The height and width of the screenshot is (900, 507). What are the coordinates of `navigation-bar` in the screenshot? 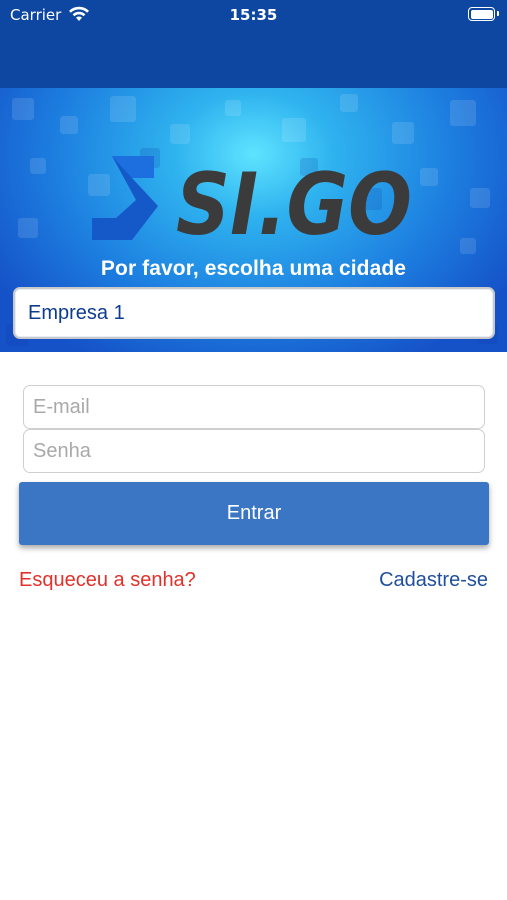 It's located at (253, 59).